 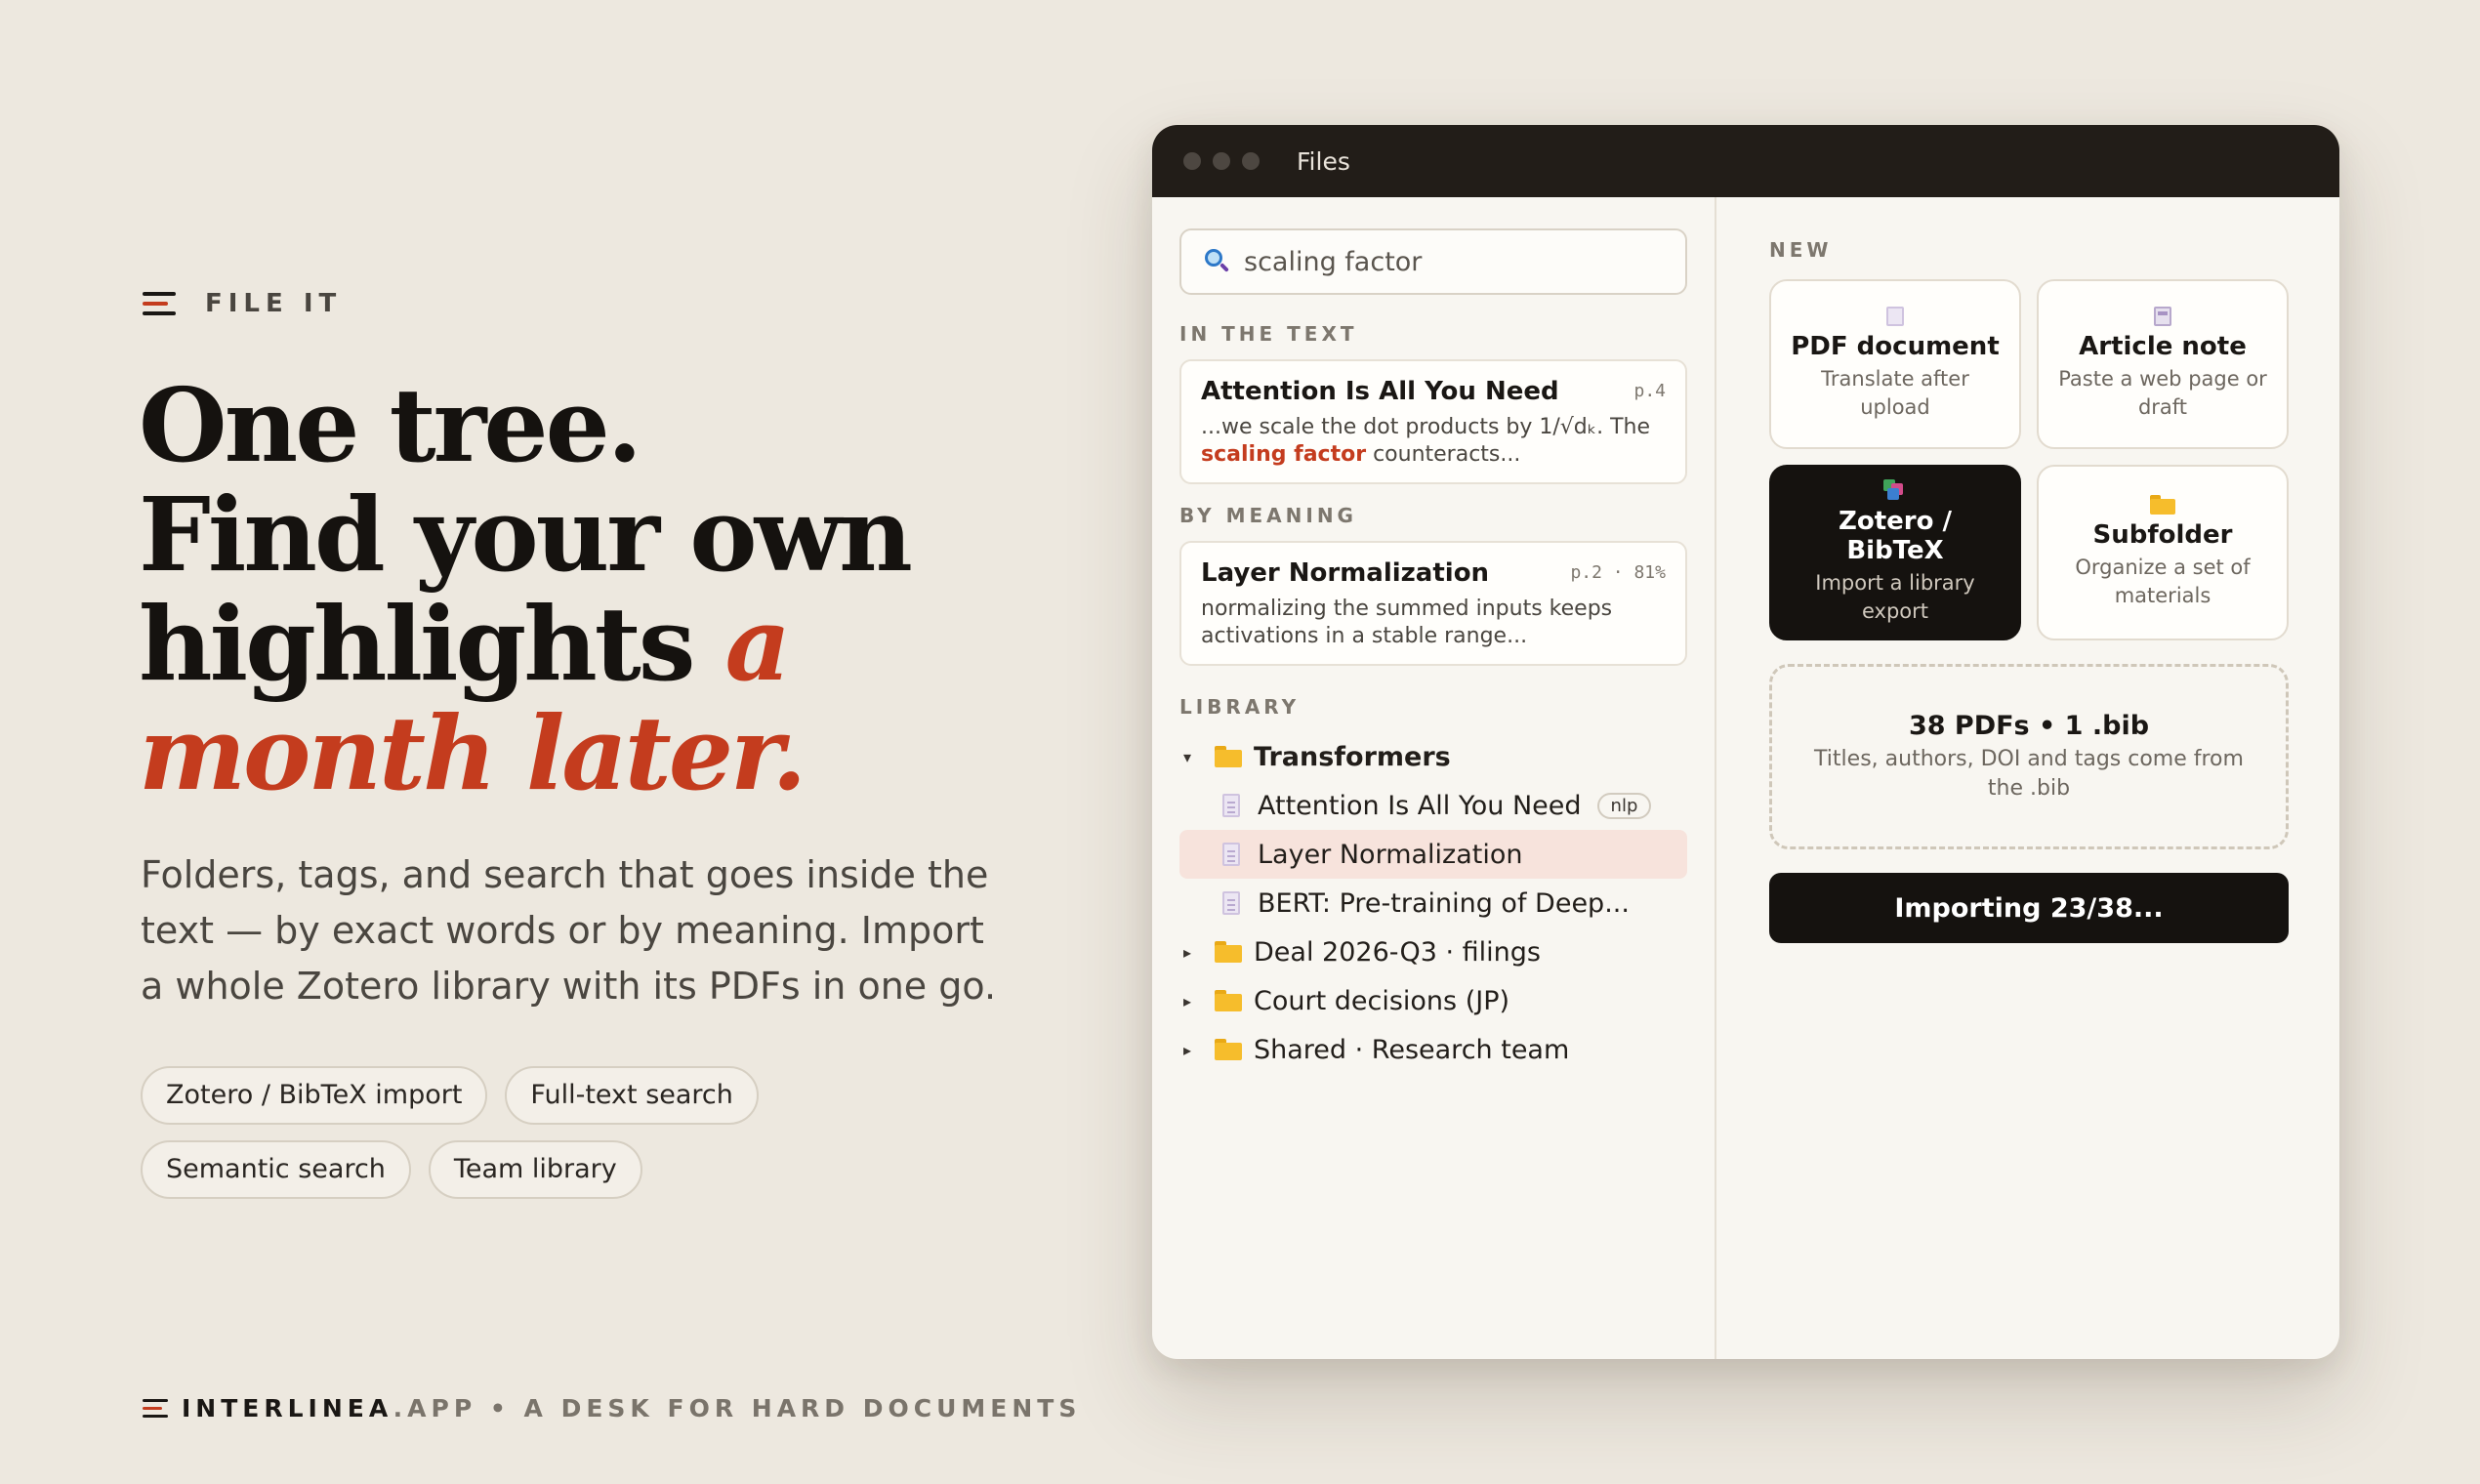 I want to click on window-zoom-dot, so click(x=1251, y=161).